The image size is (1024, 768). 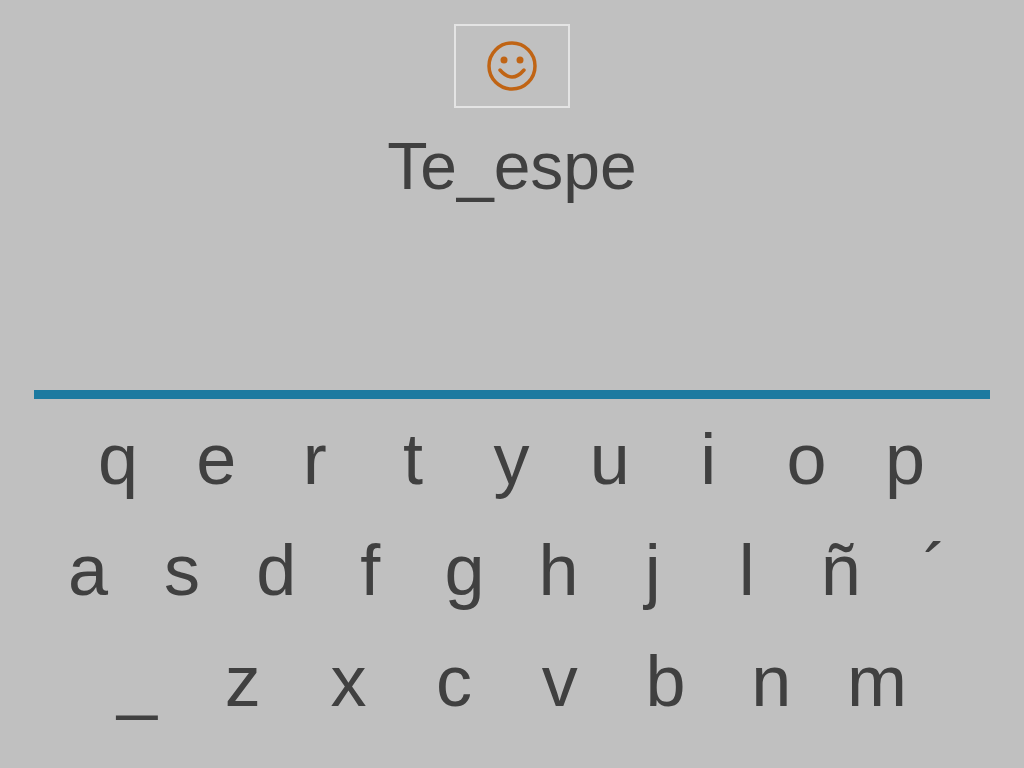 I want to click on letter-key: x, so click(x=348, y=681).